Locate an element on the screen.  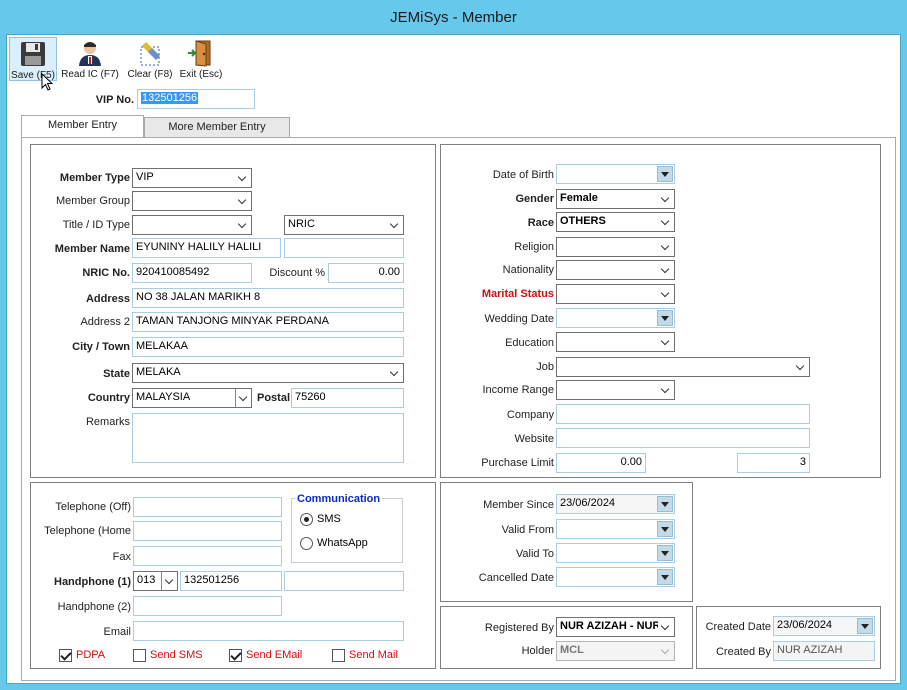
registered-by-value: NUR AZIZAH - NUR A is located at coordinates (616, 626).